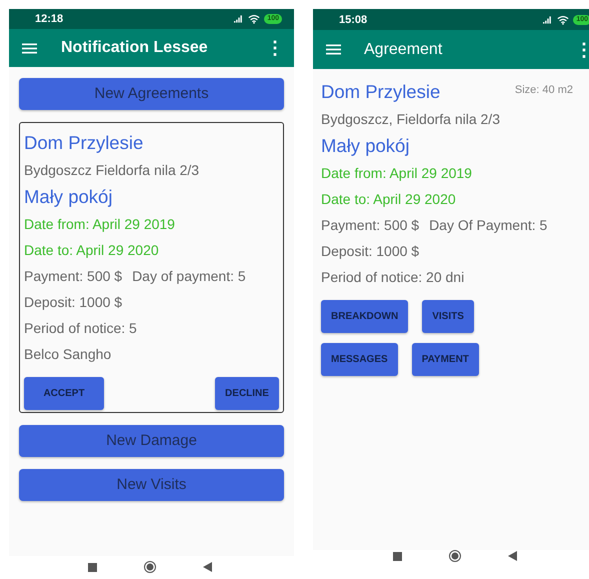  Describe the element at coordinates (353, 20) in the screenshot. I see `status-time: 15:08` at that location.